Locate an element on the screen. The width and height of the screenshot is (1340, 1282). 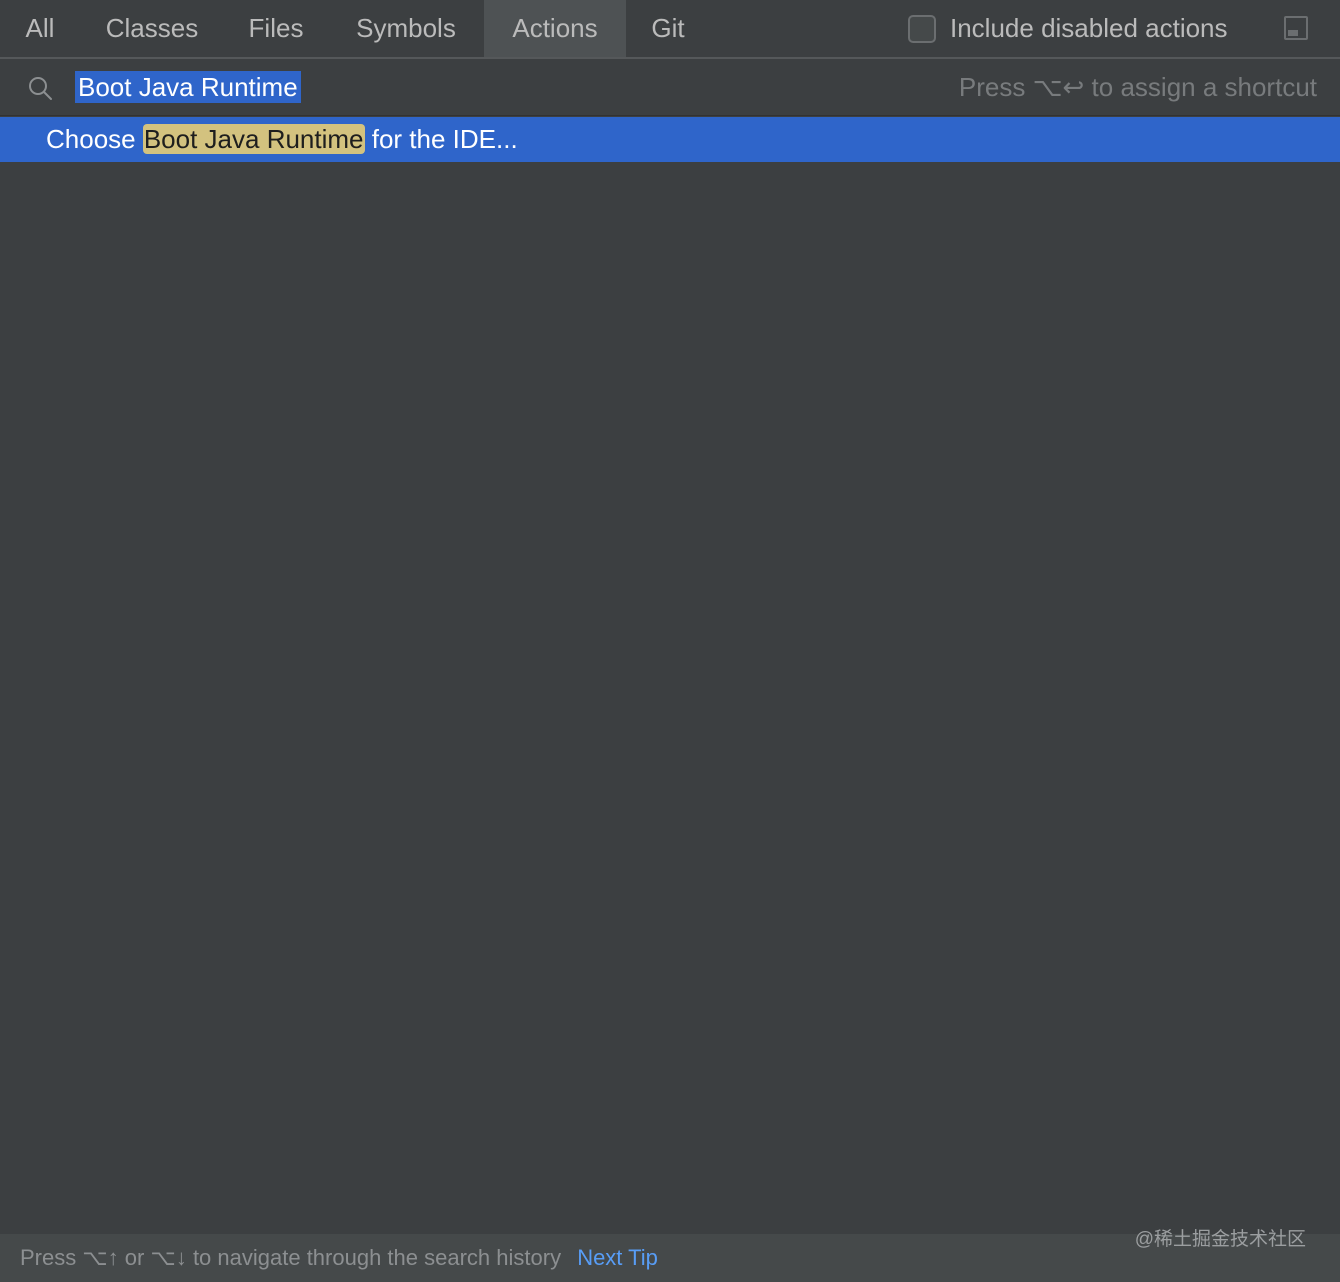
next-tip-link: Next Tip is located at coordinates (617, 1257).